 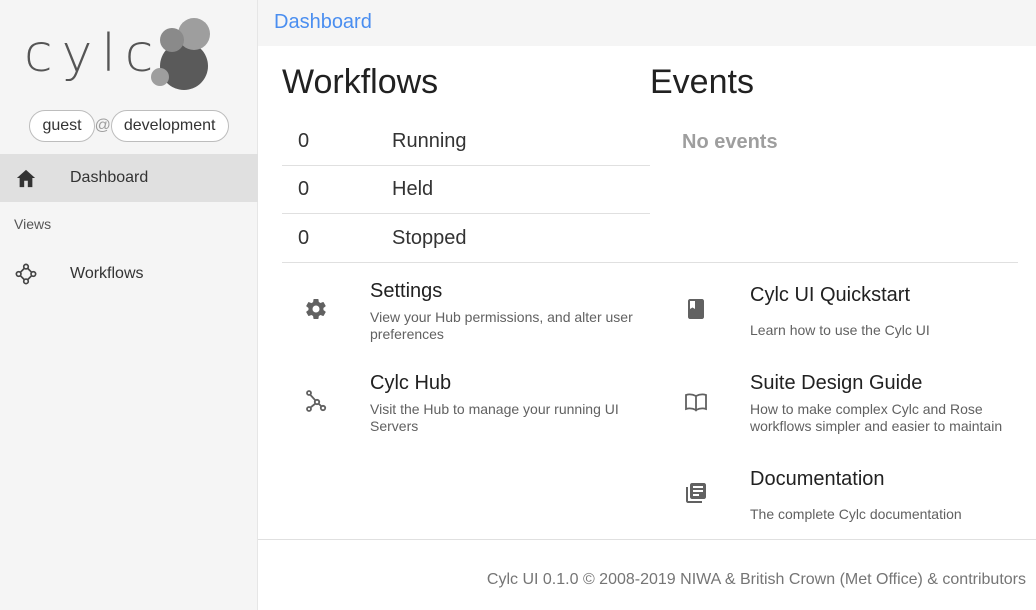 What do you see at coordinates (62, 126) in the screenshot?
I see `user-chip: guest` at bounding box center [62, 126].